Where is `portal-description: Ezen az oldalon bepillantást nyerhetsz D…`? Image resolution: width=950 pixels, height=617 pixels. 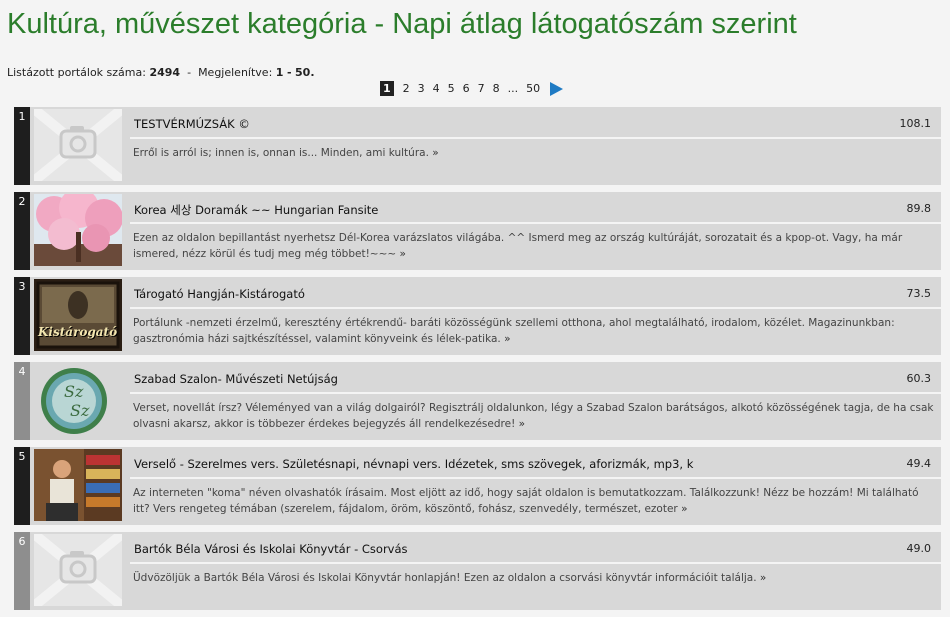
portal-description: Ezen az oldalon bepillantást nyerhetsz D… is located at coordinates (534, 246).